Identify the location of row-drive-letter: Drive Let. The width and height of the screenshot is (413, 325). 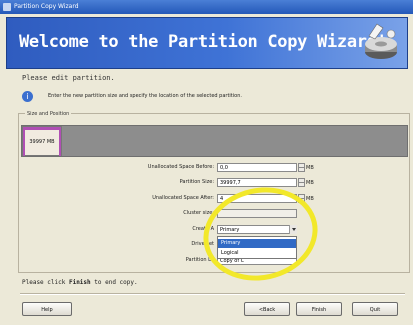
(137, 245).